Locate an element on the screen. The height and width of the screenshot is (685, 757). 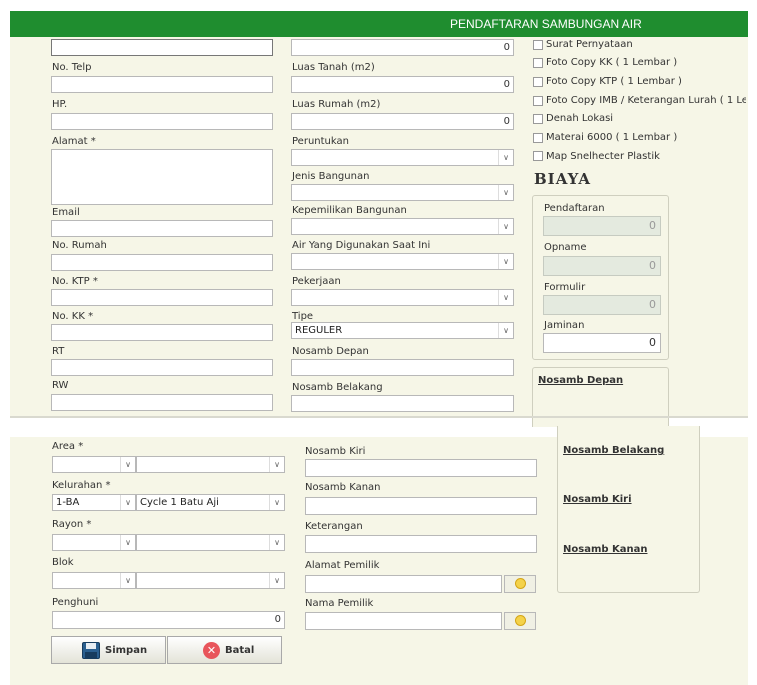
page-header: PENDAFTARAN SAMBUNGAN AIR is located at coordinates (379, 24).